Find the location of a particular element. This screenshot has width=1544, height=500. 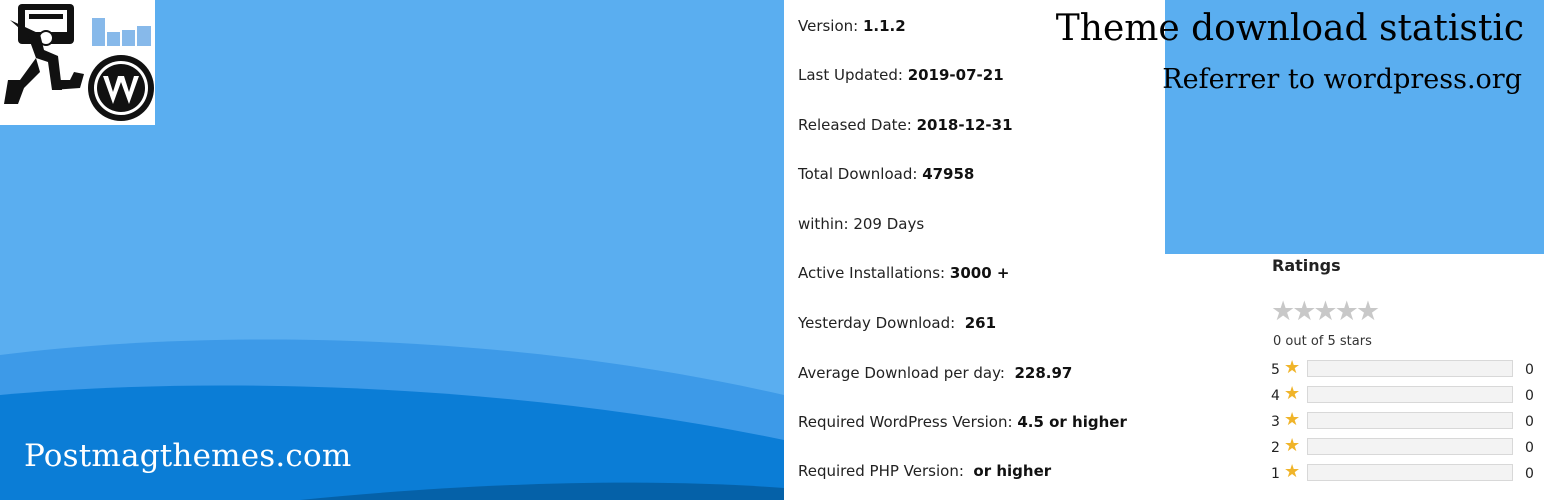

rating-row-3: 3 ★ 0 is located at coordinates (1402, 419).